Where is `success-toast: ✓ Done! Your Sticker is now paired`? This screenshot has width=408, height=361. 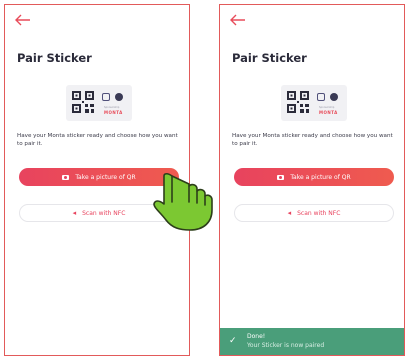 success-toast: ✓ Done! Your Sticker is now paired is located at coordinates (312, 341).